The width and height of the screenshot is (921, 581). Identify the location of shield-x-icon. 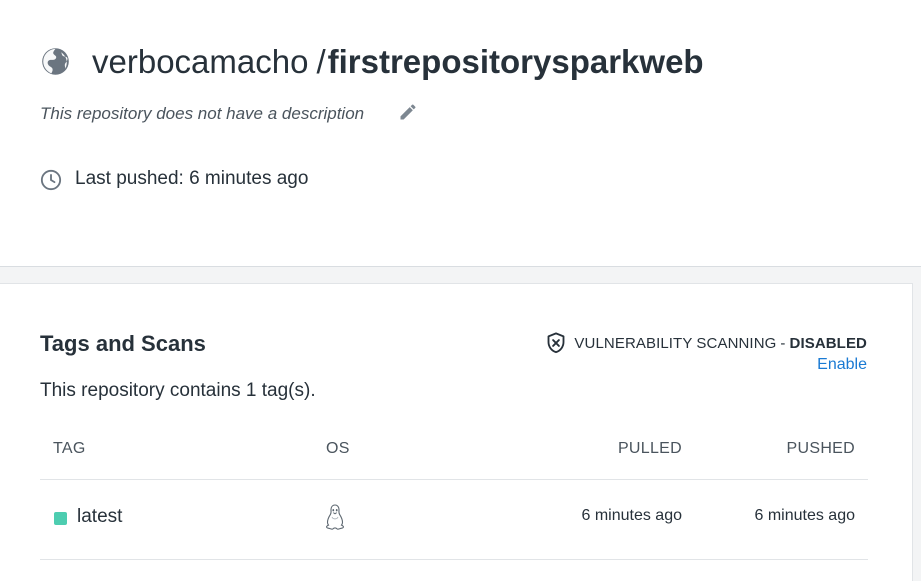
(556, 343).